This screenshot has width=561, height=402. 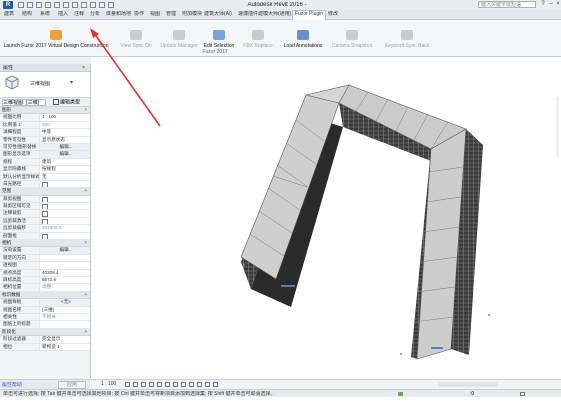 I want to click on filter-icon, so click(x=522, y=394).